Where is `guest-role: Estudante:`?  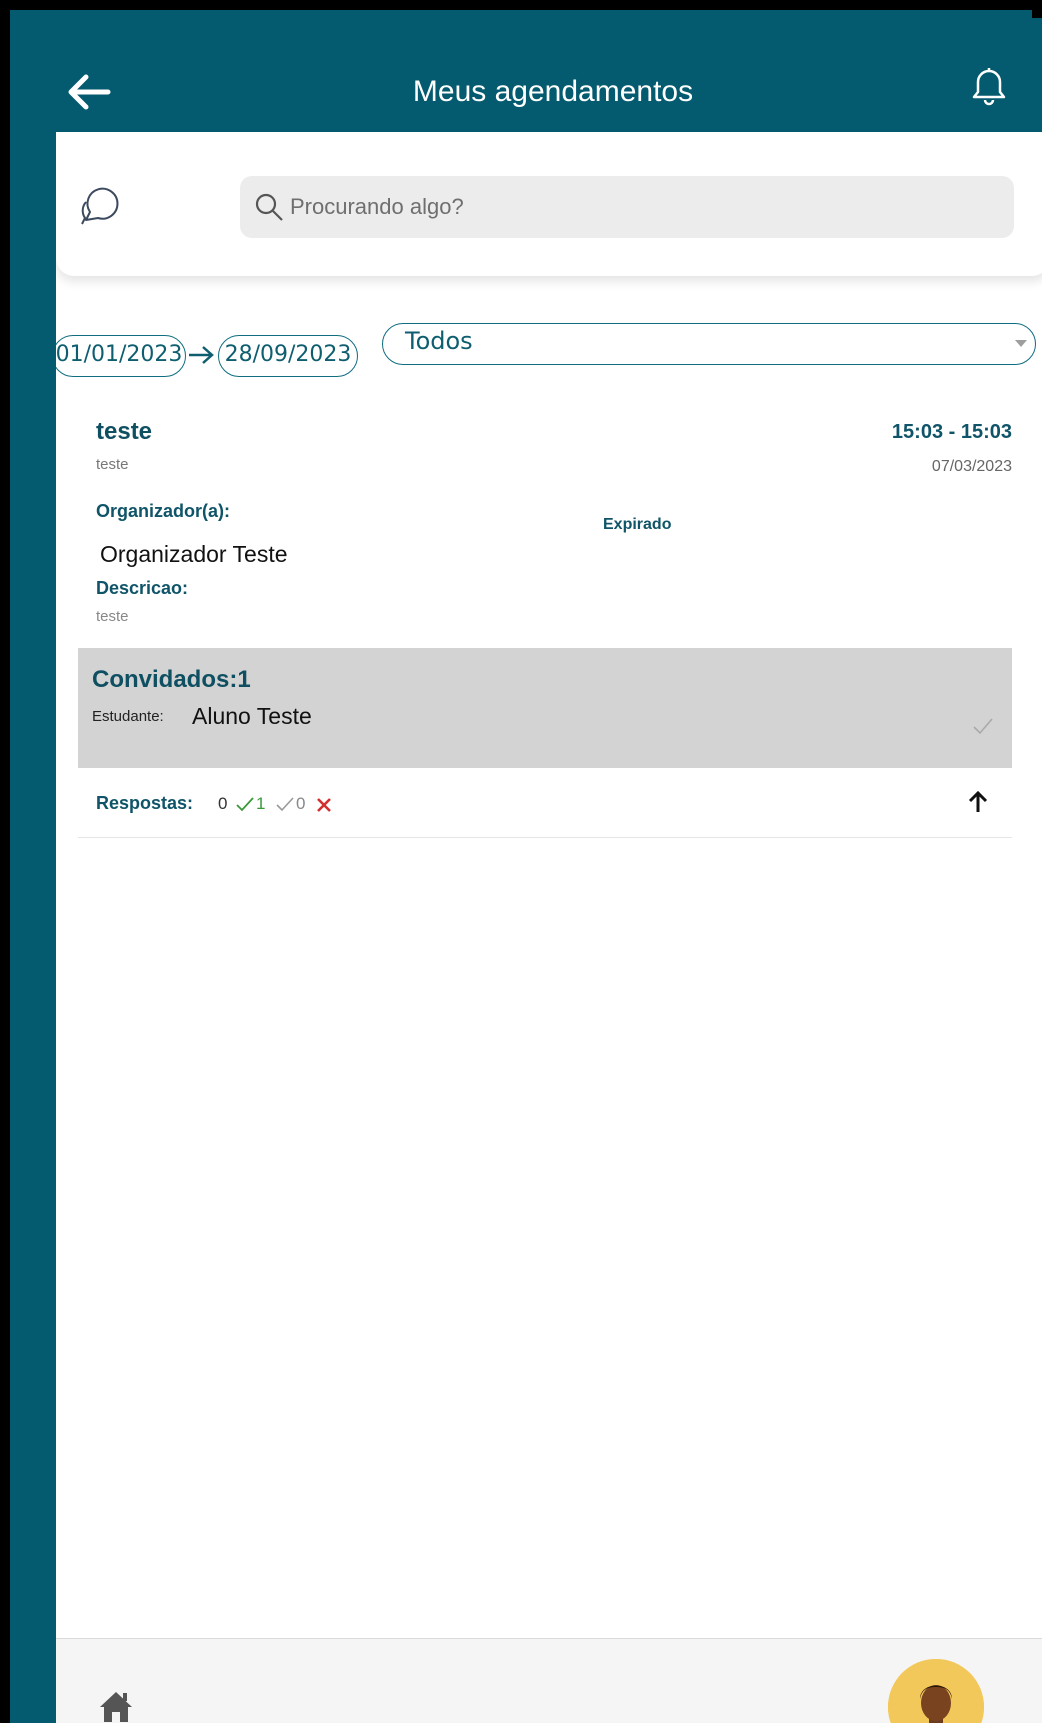 guest-role: Estudante: is located at coordinates (128, 716).